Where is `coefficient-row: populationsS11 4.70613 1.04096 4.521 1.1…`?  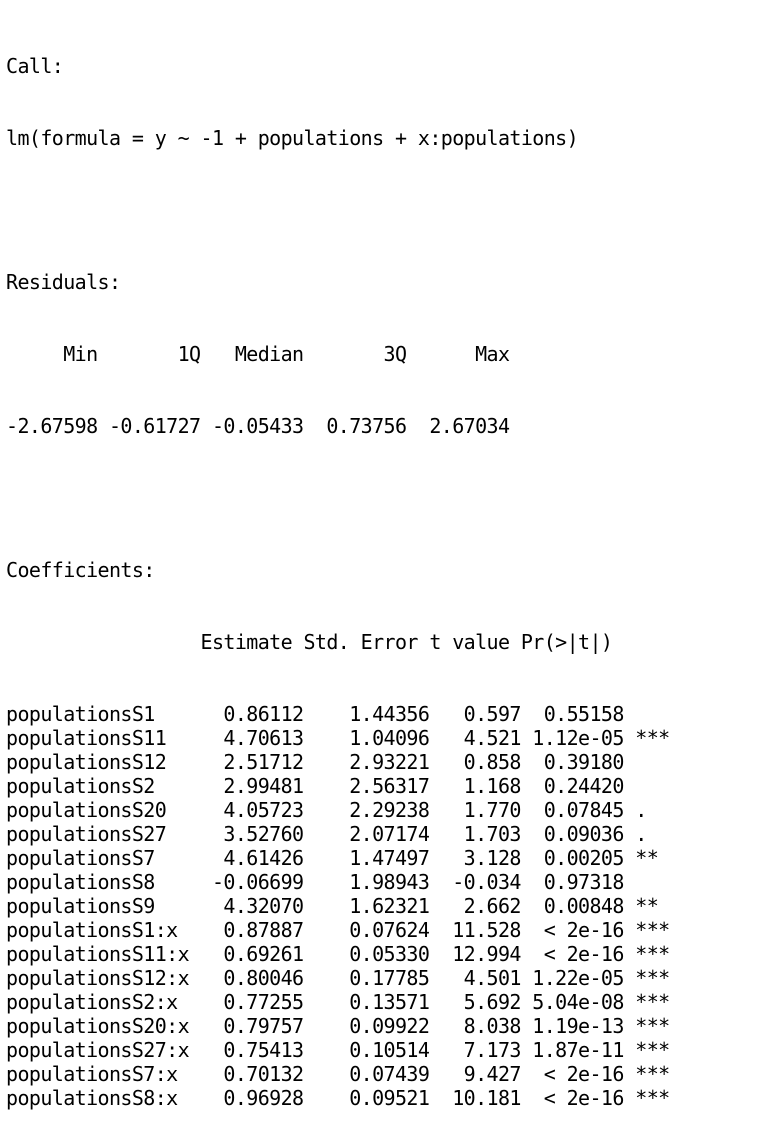
coefficient-row: populationsS11 4.70613 1.04096 4.521 1.1… is located at coordinates (338, 738).